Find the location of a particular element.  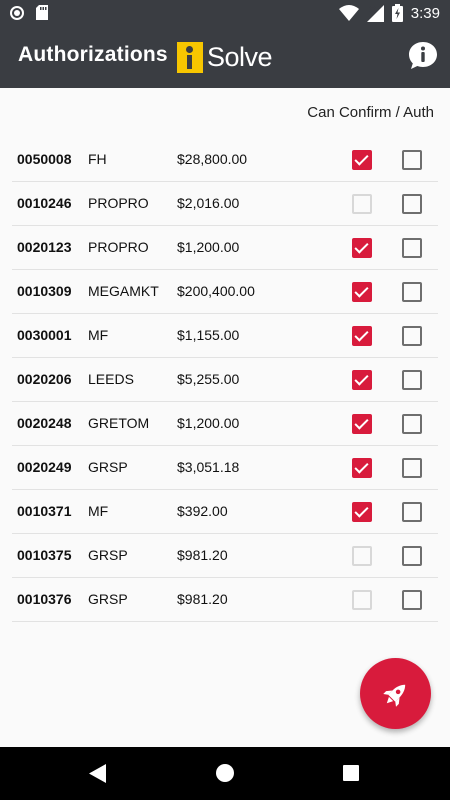

client-code: FH is located at coordinates (97, 159).